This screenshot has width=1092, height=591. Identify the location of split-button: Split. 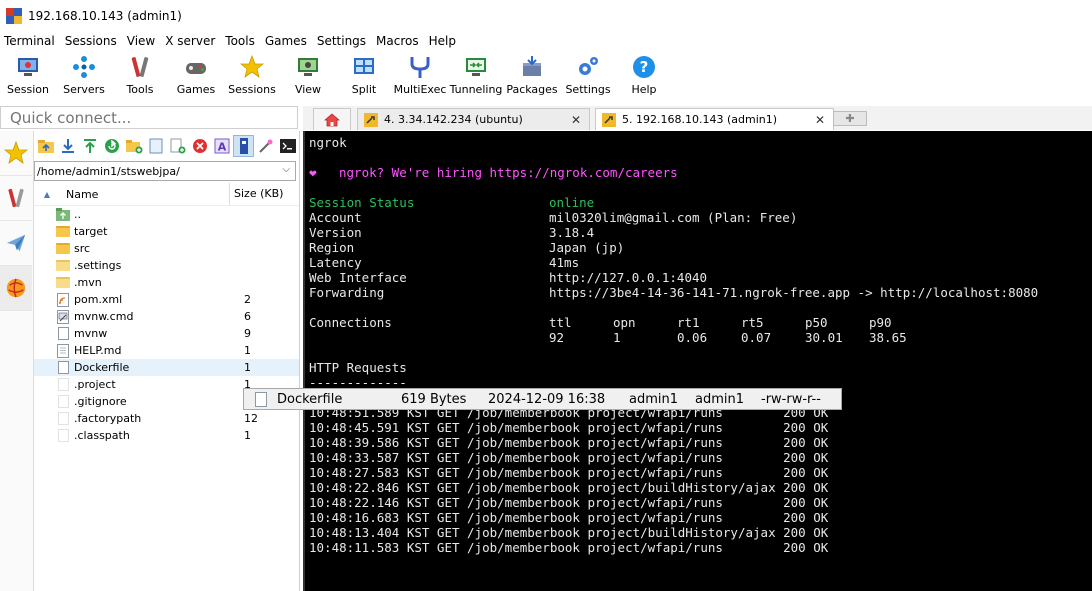
(364, 77).